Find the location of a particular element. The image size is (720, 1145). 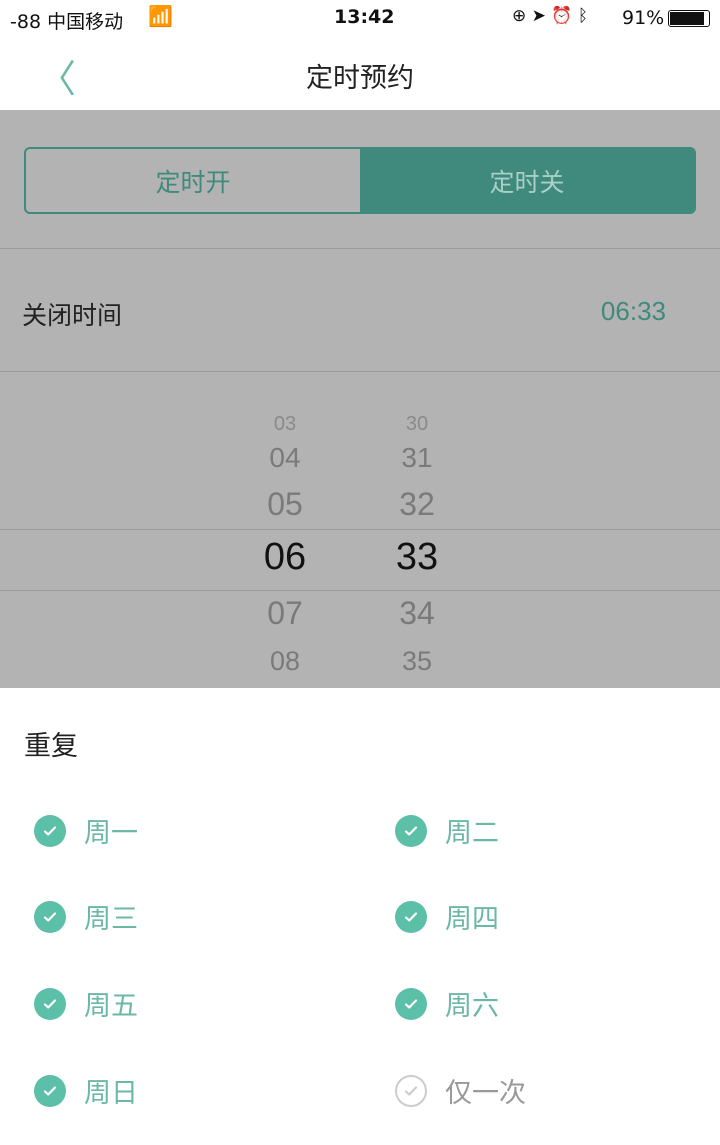

repeat-option-label: 周一 is located at coordinates (111, 833).